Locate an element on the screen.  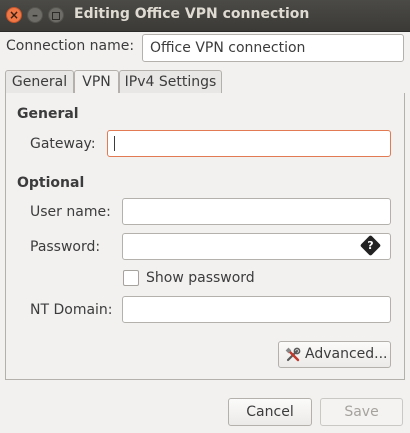
tools-icon is located at coordinates (293, 354).